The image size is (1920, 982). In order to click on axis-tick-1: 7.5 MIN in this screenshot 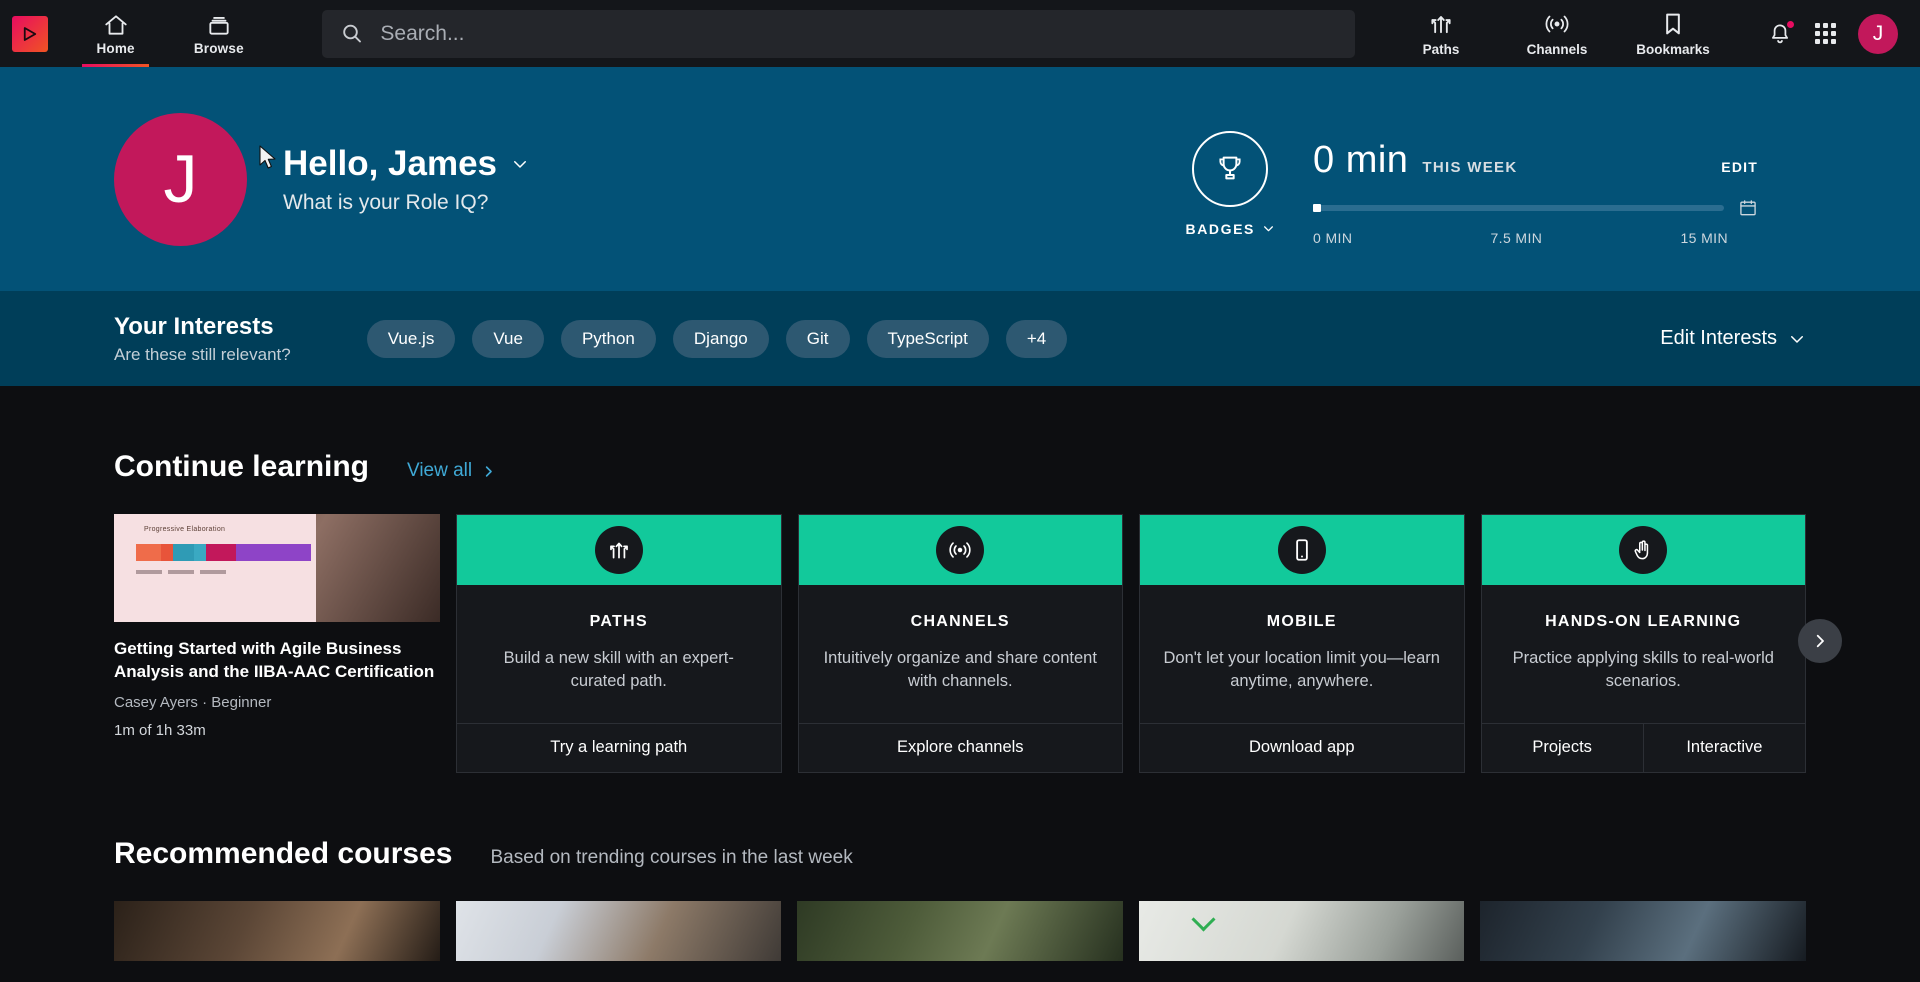, I will do `click(1516, 237)`.